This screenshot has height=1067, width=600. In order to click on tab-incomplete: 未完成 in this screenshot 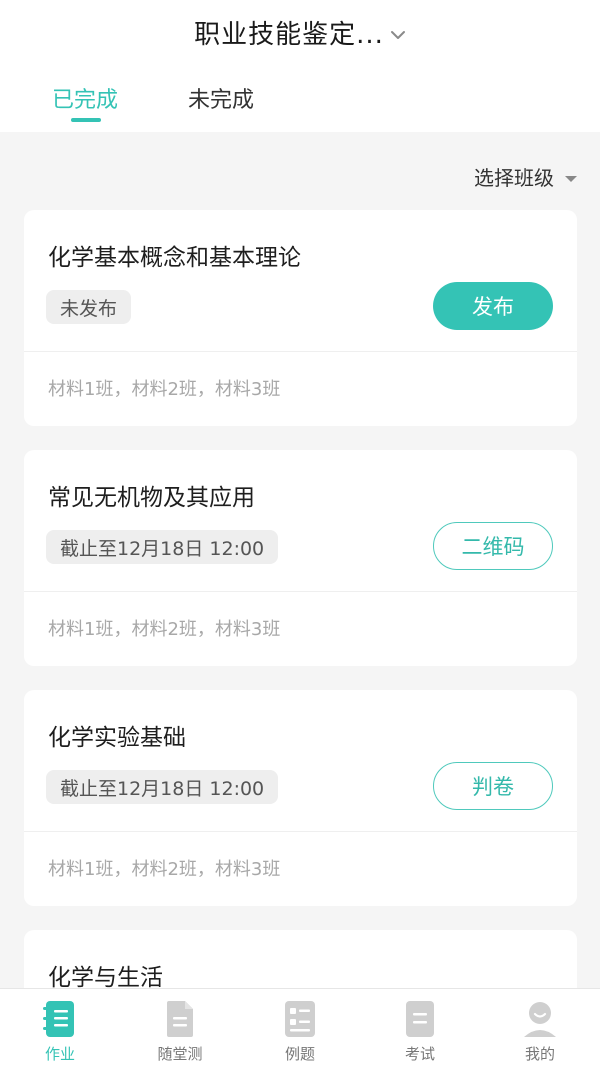, I will do `click(221, 98)`.